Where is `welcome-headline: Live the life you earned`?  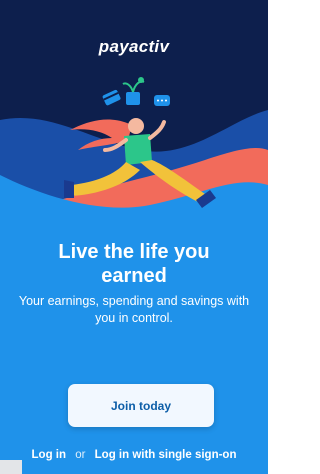
welcome-headline: Live the life you earned is located at coordinates (134, 264).